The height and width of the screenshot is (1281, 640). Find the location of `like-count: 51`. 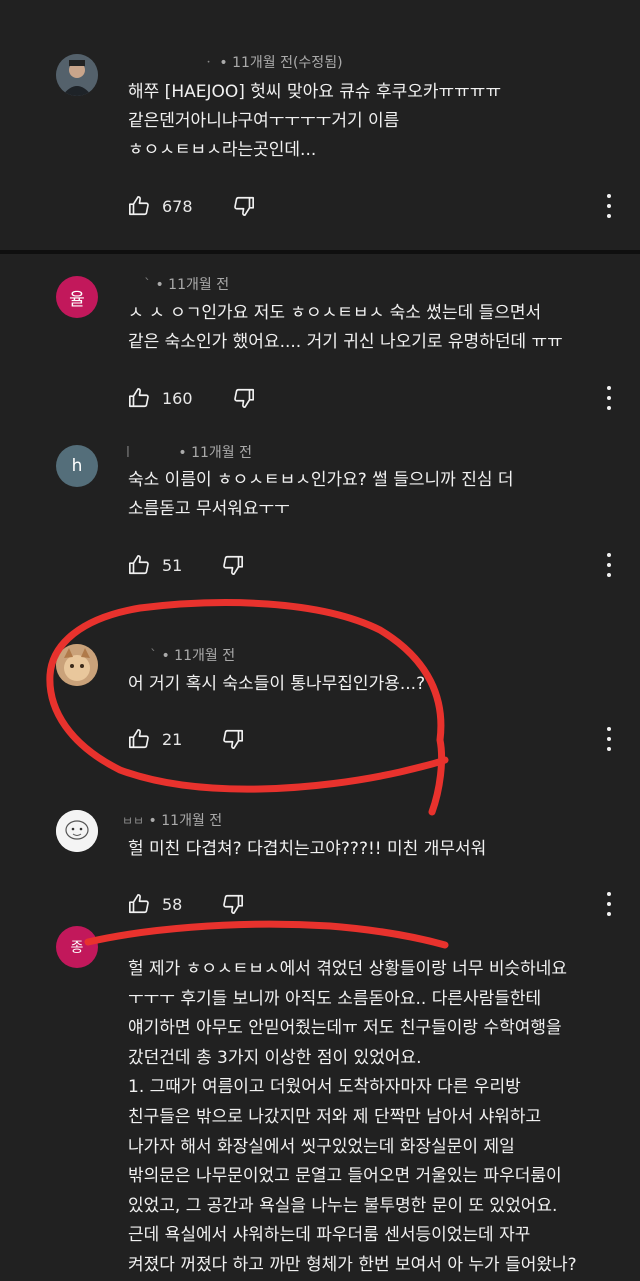

like-count: 51 is located at coordinates (172, 565).